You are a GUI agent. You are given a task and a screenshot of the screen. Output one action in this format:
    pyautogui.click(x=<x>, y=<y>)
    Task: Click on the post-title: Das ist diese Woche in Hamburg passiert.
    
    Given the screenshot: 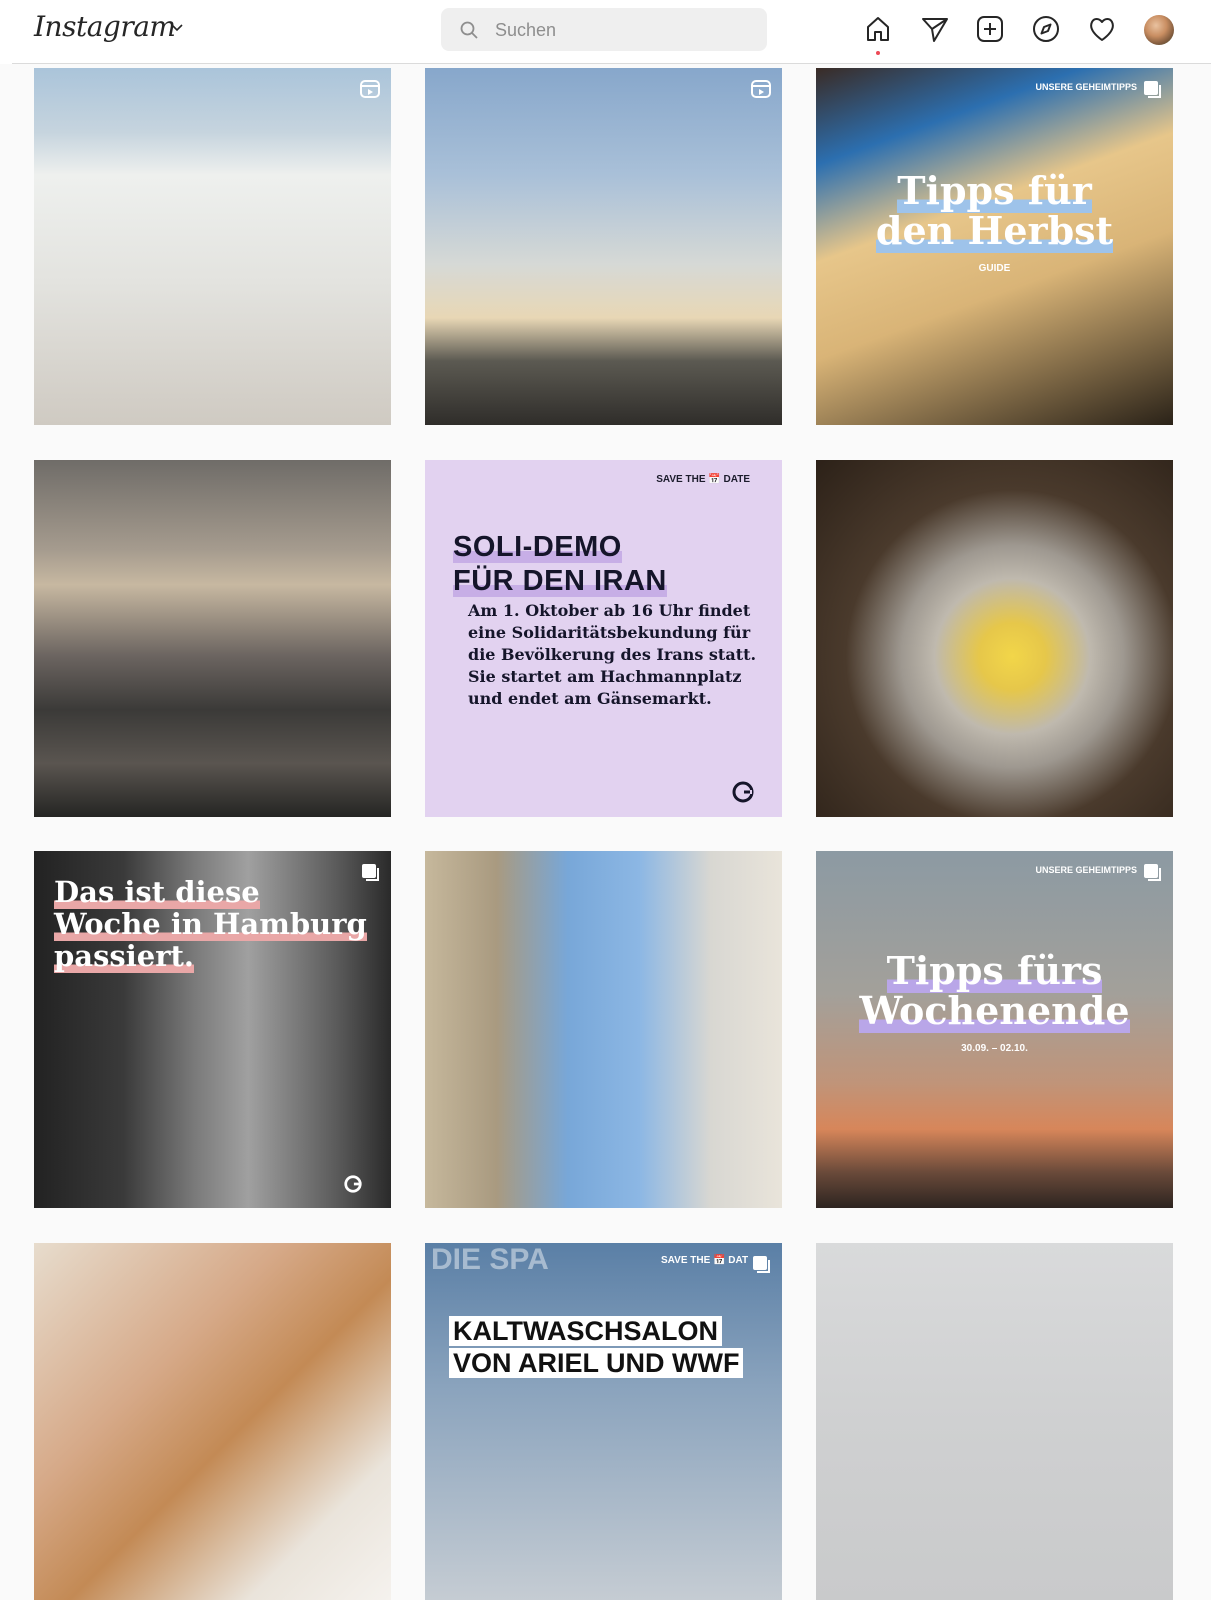 What is the action you would take?
    pyautogui.click(x=210, y=924)
    